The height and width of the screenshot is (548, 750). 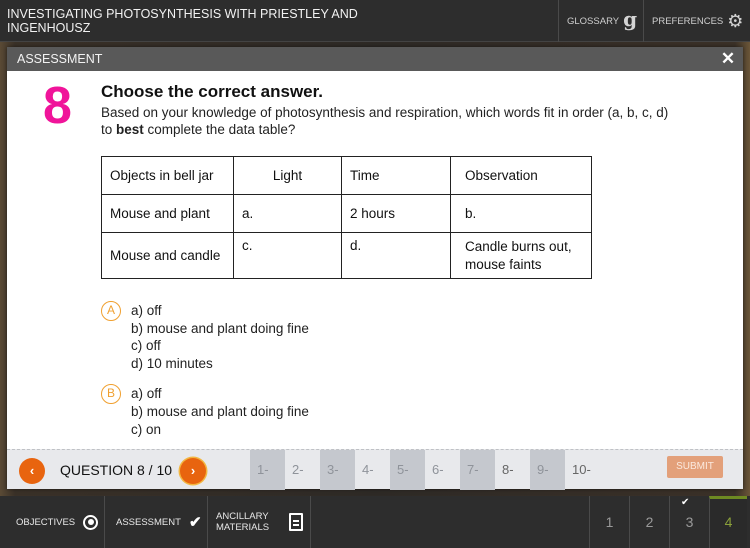 What do you see at coordinates (287, 213) in the screenshot?
I see `table-cell: a.` at bounding box center [287, 213].